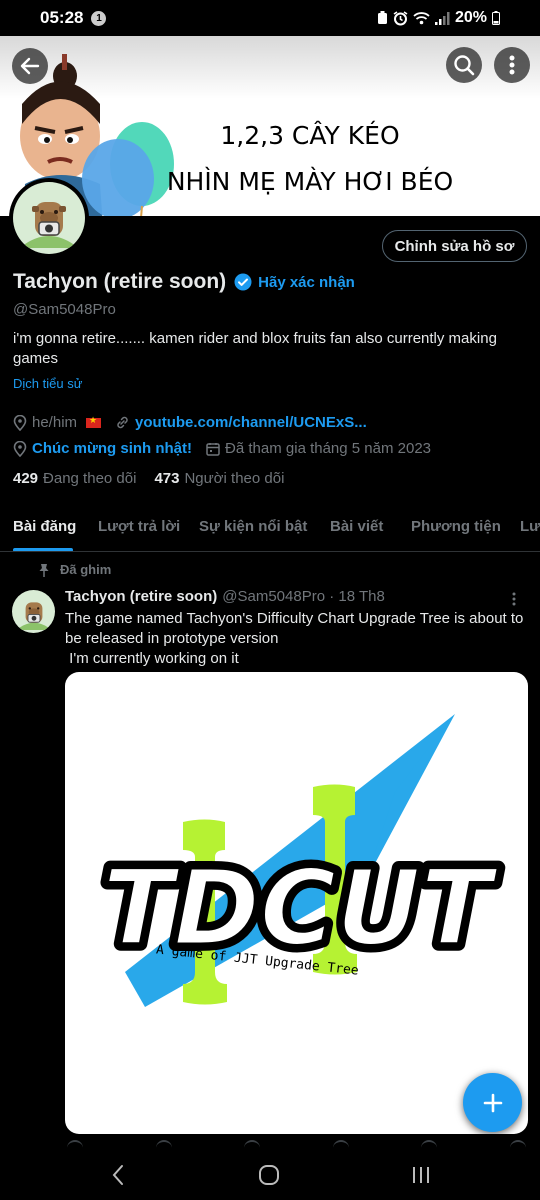 Image resolution: width=540 pixels, height=1200 pixels. I want to click on followers-count: 473, so click(166, 478).